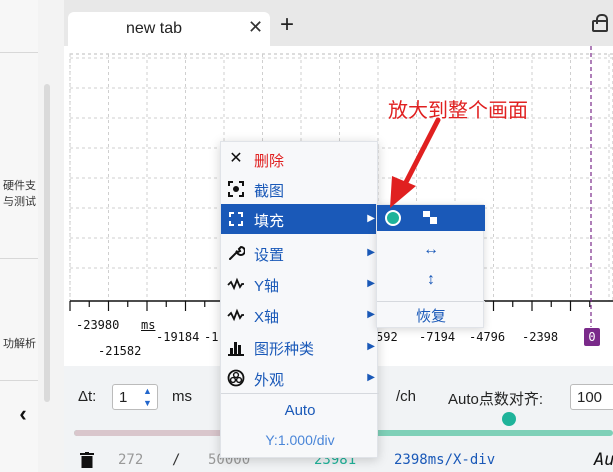 The width and height of the screenshot is (613, 472). I want to click on wrench-icon, so click(236, 253).